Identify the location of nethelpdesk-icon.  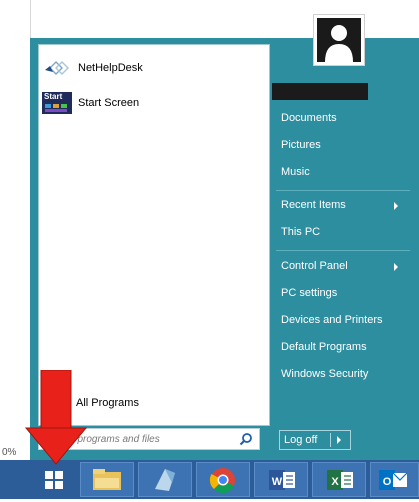
(57, 68).